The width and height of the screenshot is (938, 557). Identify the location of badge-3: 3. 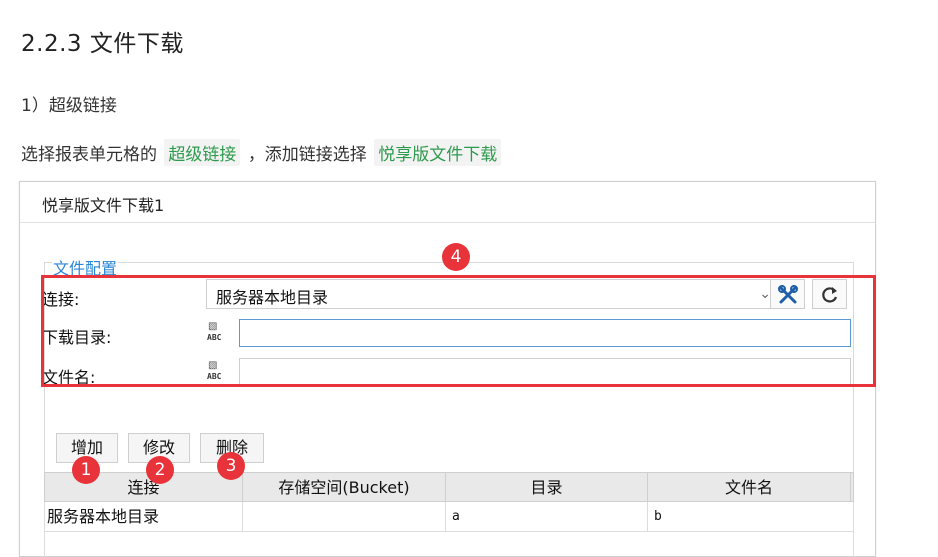
(231, 466).